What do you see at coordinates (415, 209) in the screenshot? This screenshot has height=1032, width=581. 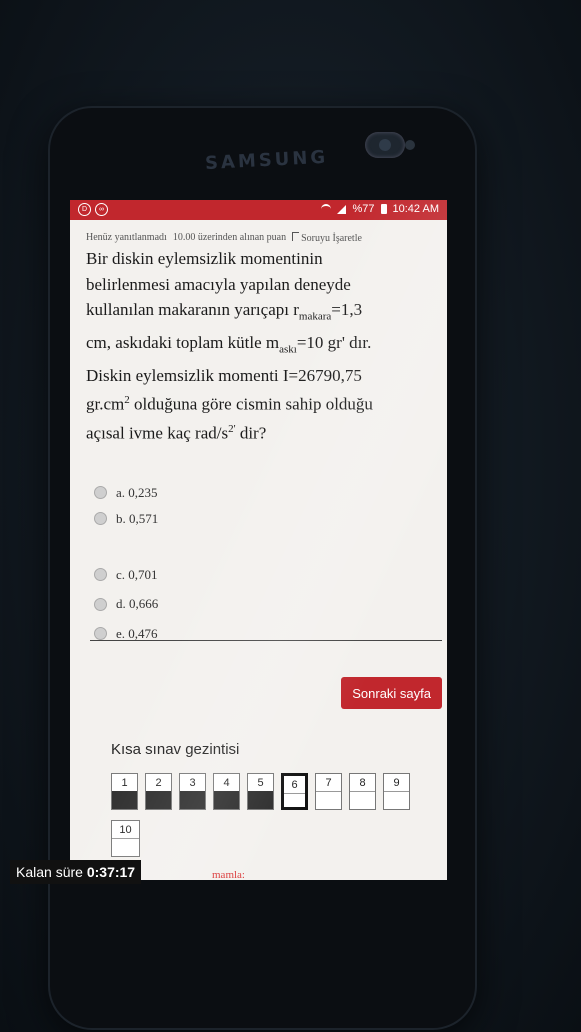 I see `clock: 10:42 AM` at bounding box center [415, 209].